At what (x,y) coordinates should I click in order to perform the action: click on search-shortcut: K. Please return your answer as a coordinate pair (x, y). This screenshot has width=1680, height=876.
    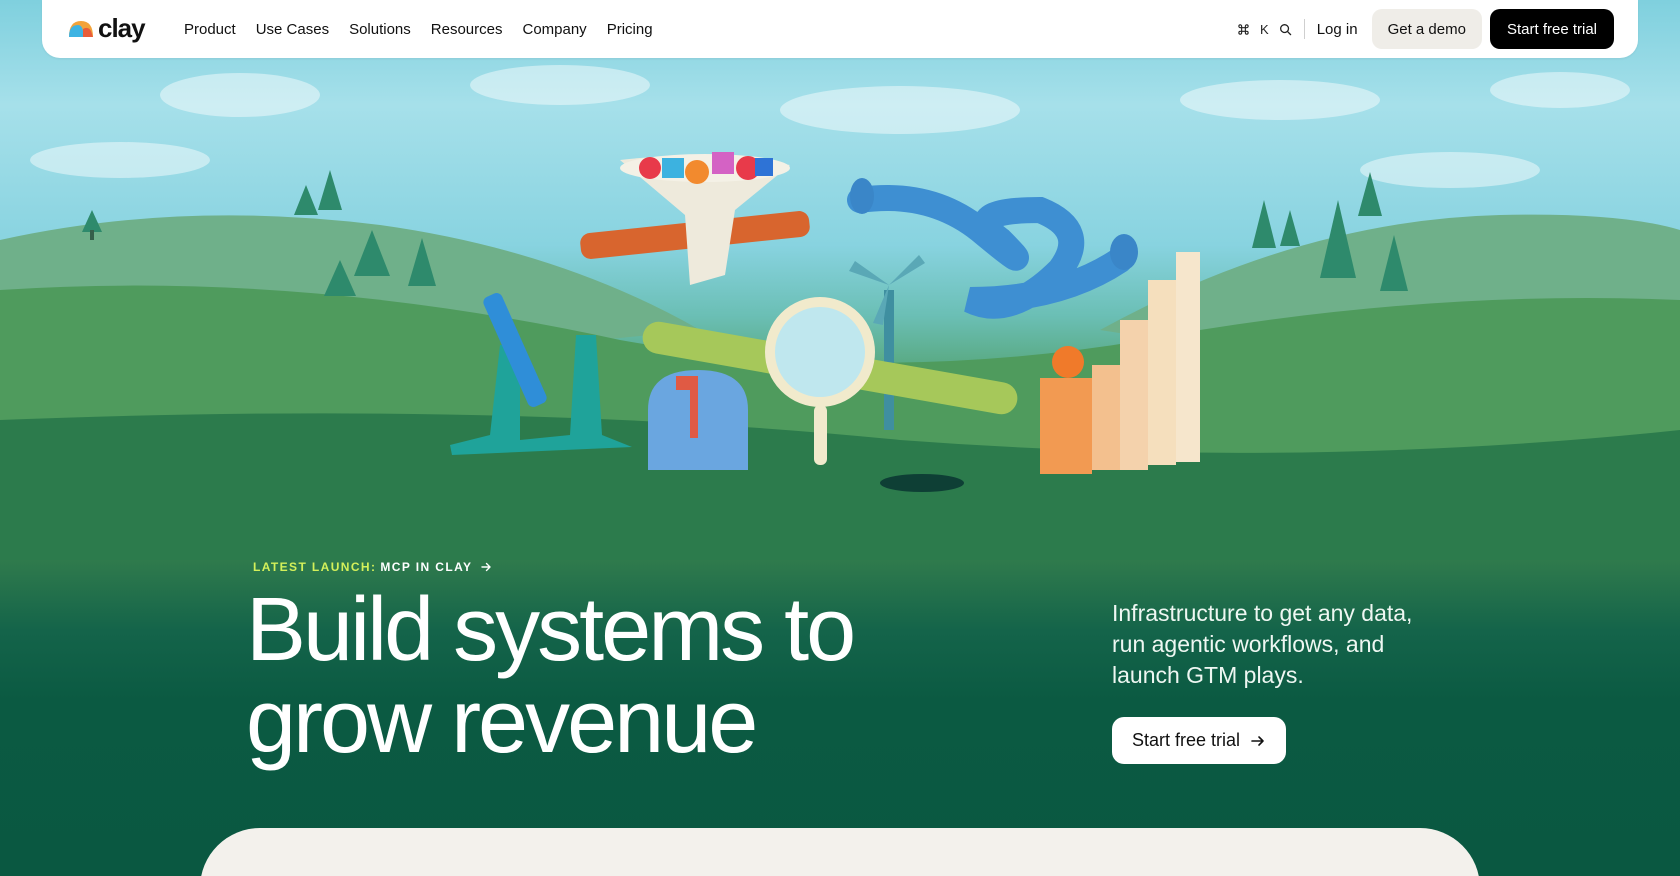
    Looking at the image, I should click on (1264, 29).